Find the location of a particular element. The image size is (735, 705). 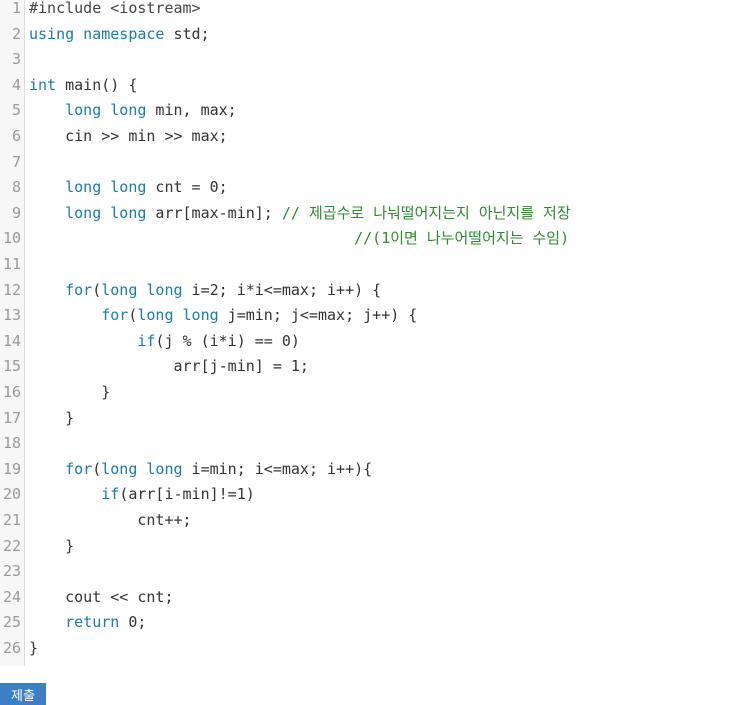

code-line: 18 is located at coordinates (367, 444).